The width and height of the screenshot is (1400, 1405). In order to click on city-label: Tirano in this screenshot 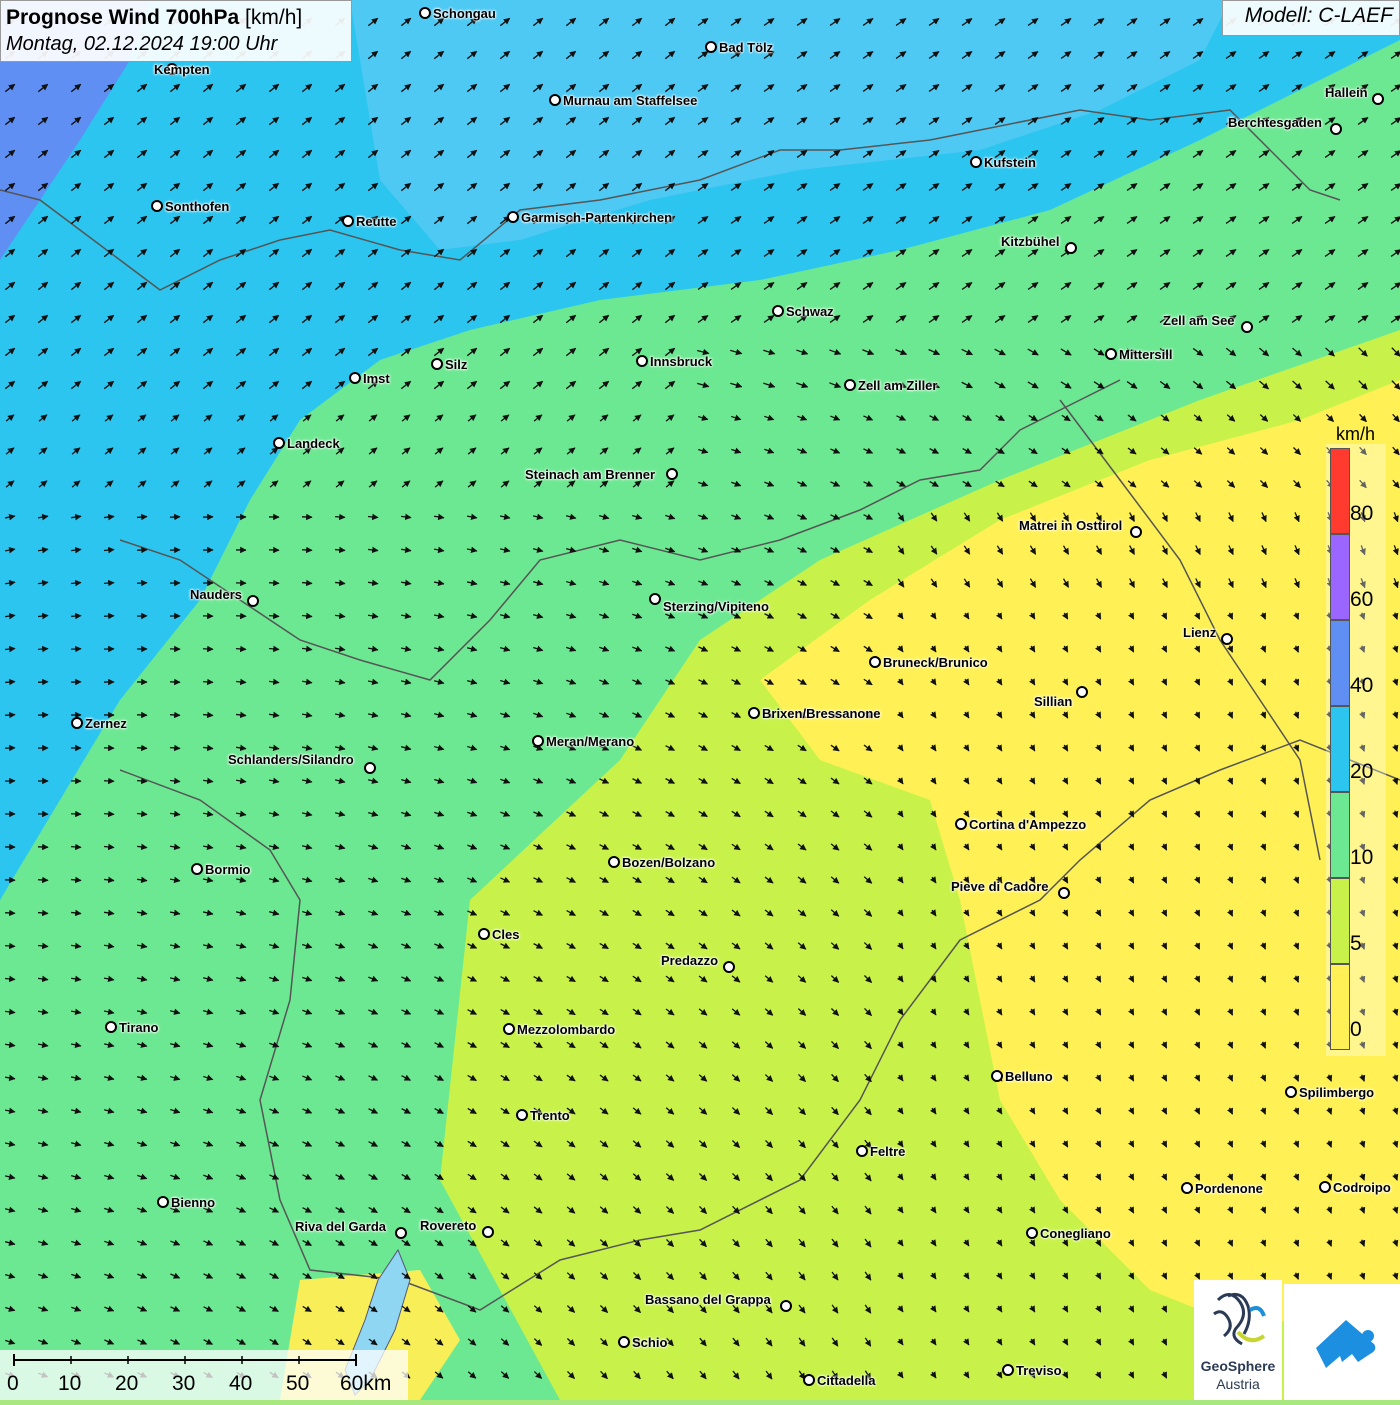, I will do `click(139, 1027)`.